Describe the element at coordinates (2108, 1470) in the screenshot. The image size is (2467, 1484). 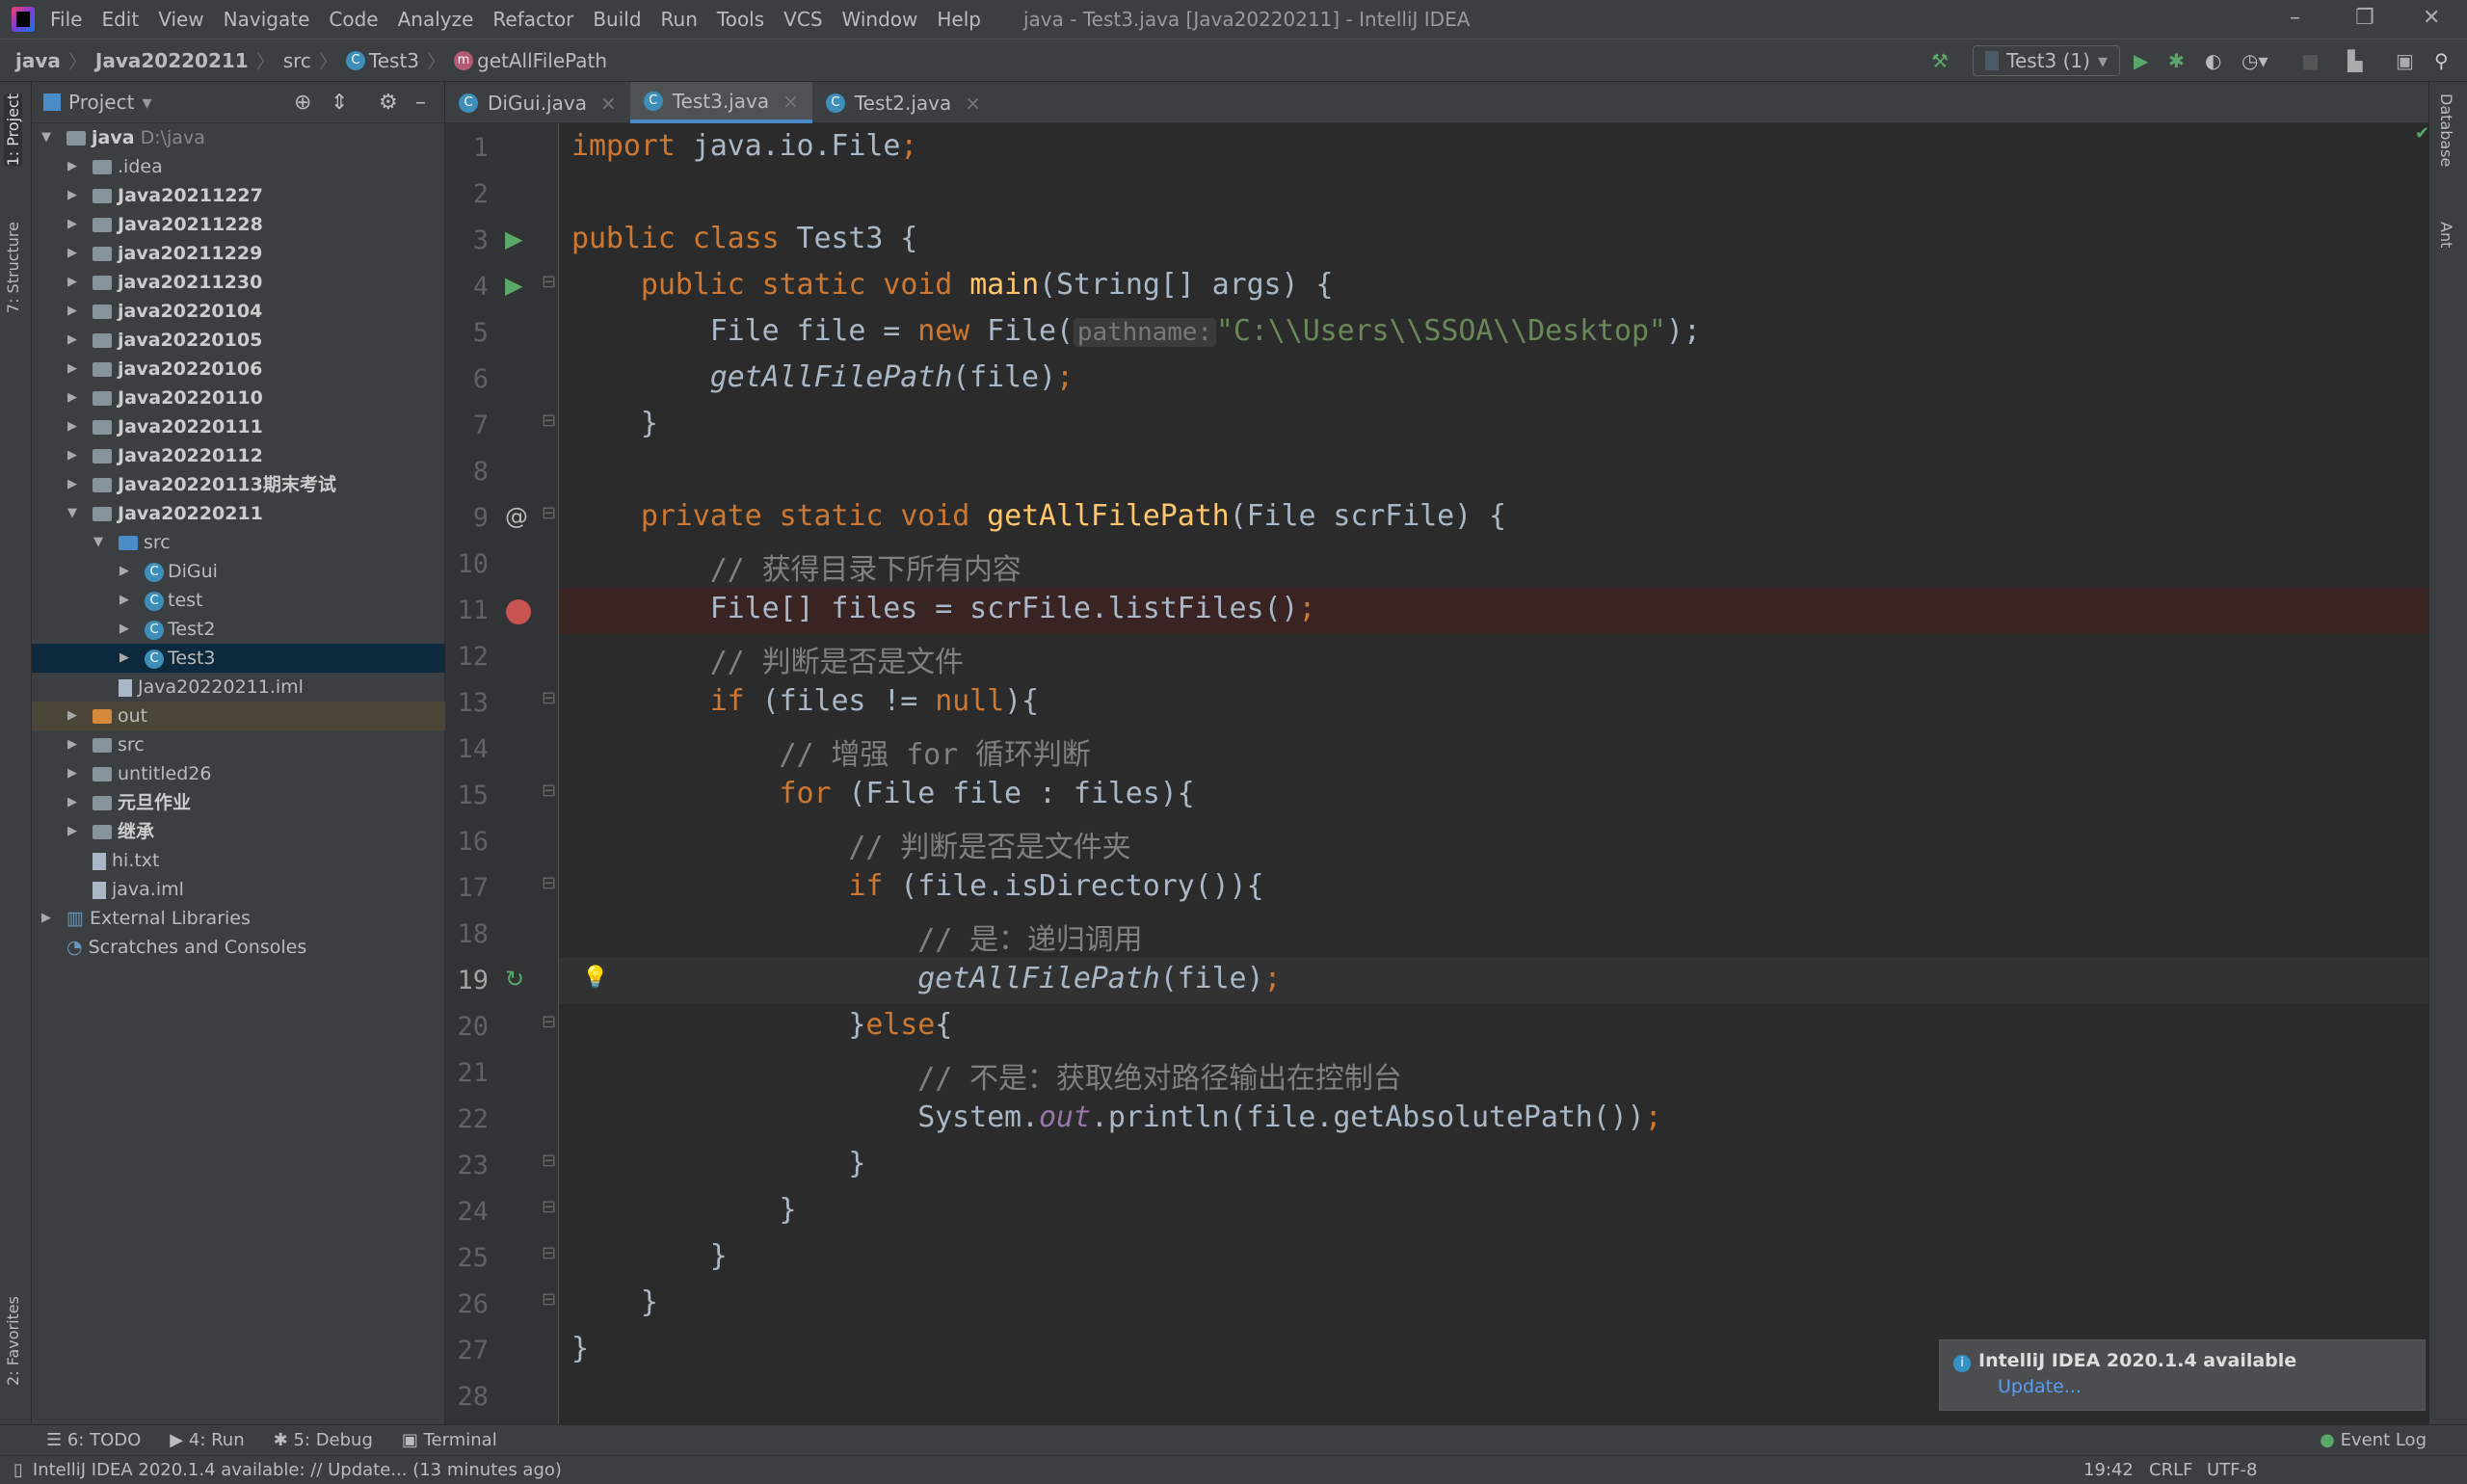
I see `caret-position: 19:42` at that location.